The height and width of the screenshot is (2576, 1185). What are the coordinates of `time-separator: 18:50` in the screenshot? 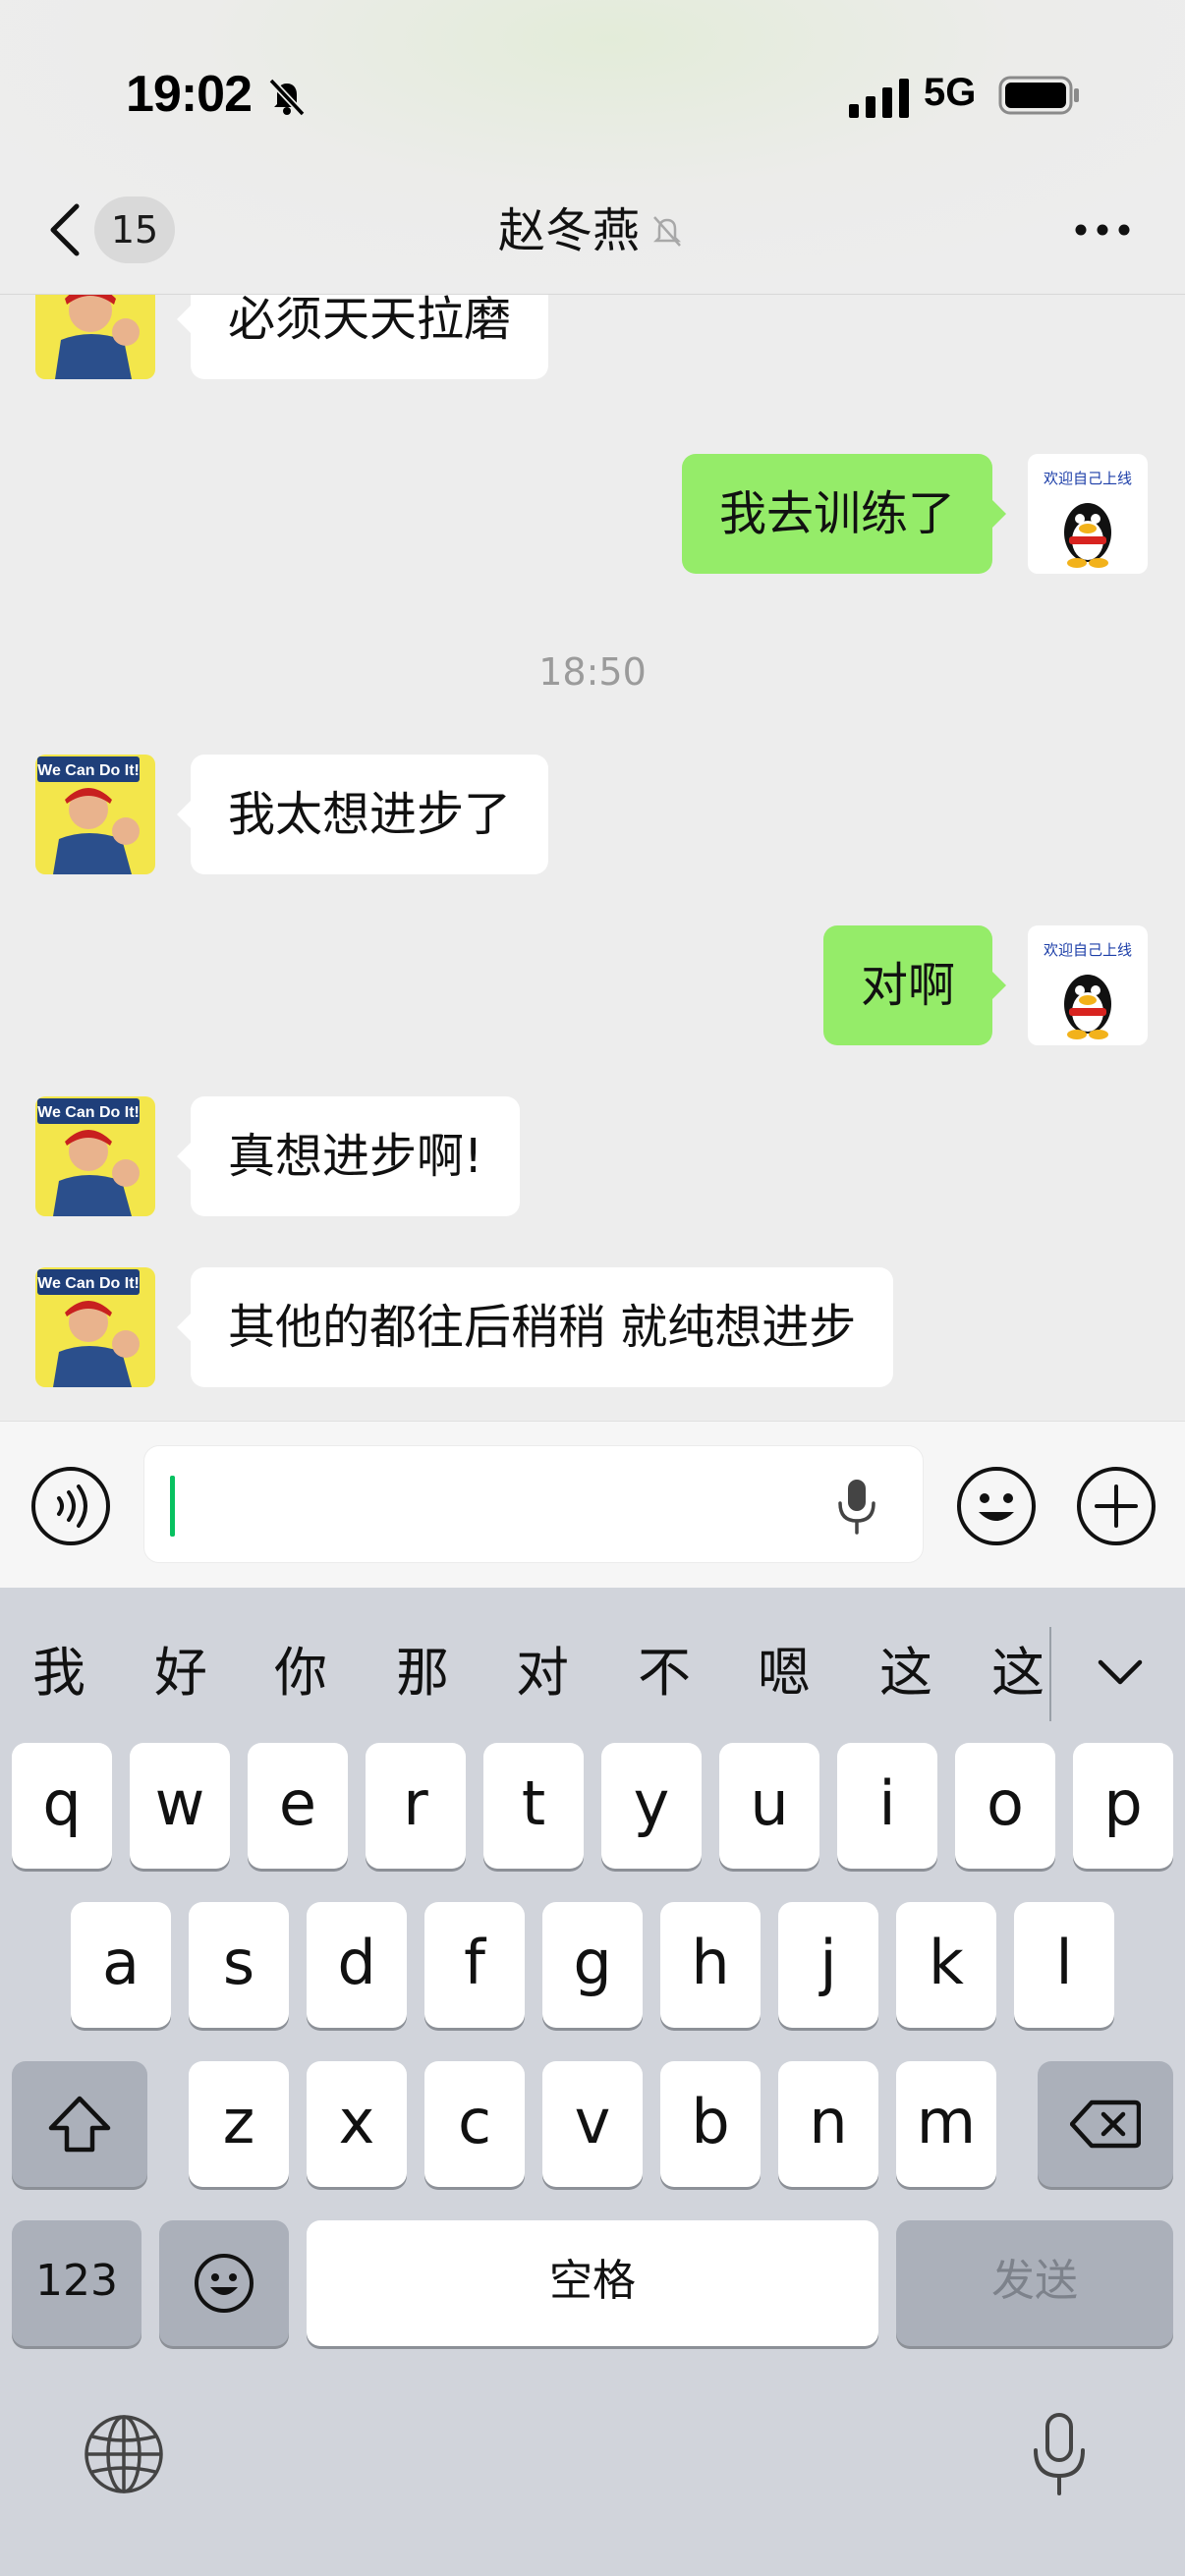 It's located at (592, 672).